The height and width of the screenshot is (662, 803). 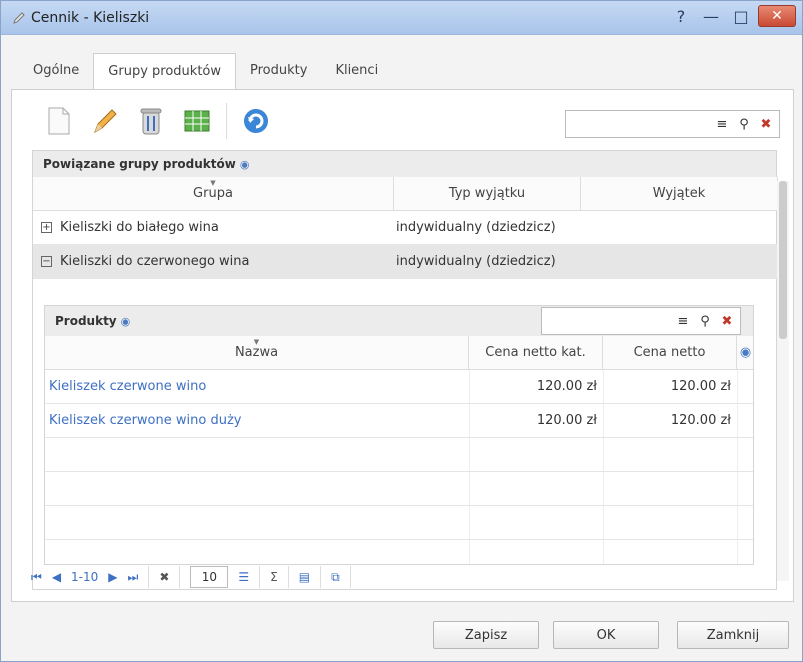 I want to click on new-document-icon, so click(x=59, y=121).